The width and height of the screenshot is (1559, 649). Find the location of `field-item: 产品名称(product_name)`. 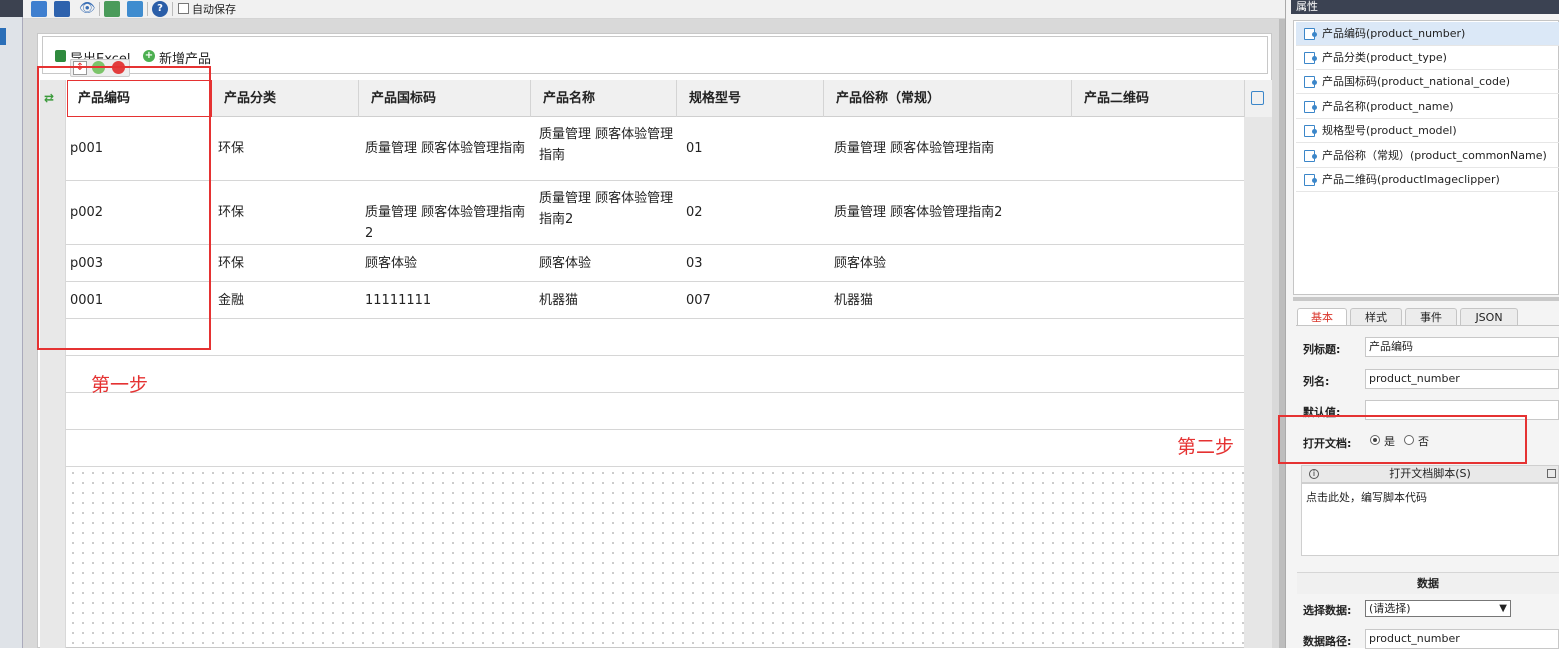

field-item: 产品名称(product_name) is located at coordinates (1427, 107).